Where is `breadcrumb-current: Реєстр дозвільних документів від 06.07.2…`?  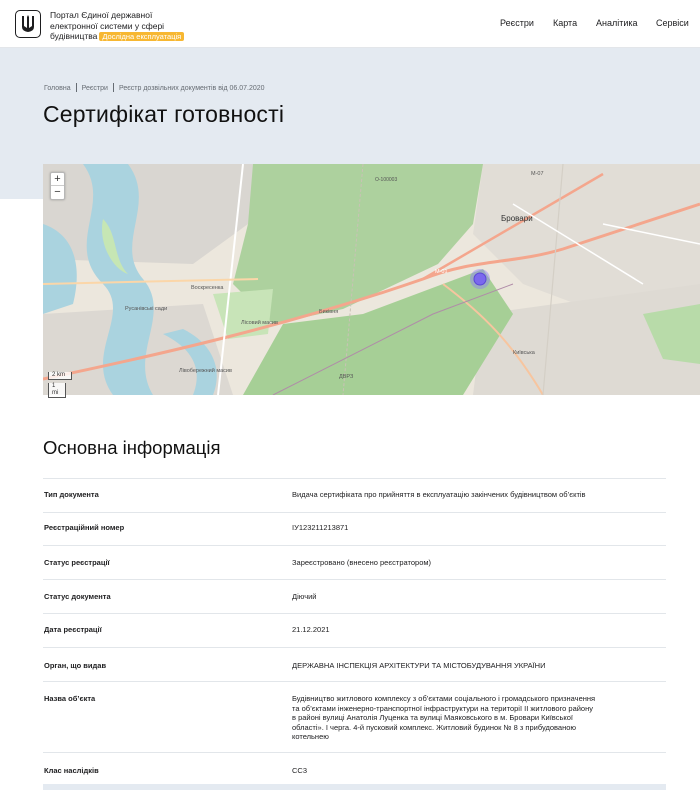
breadcrumb-current: Реєстр дозвільних документів від 06.07.2… is located at coordinates (192, 88).